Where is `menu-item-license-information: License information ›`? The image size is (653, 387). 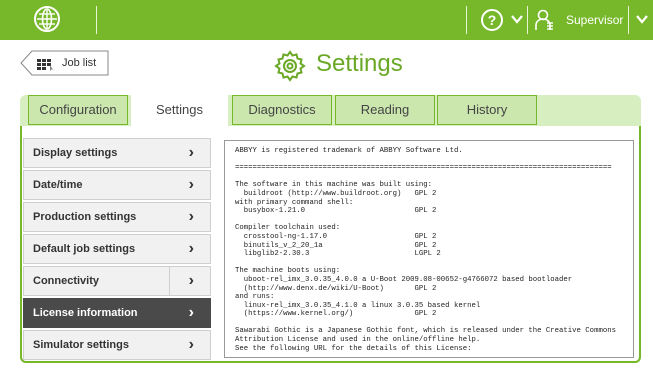 menu-item-license-information: License information › is located at coordinates (117, 313).